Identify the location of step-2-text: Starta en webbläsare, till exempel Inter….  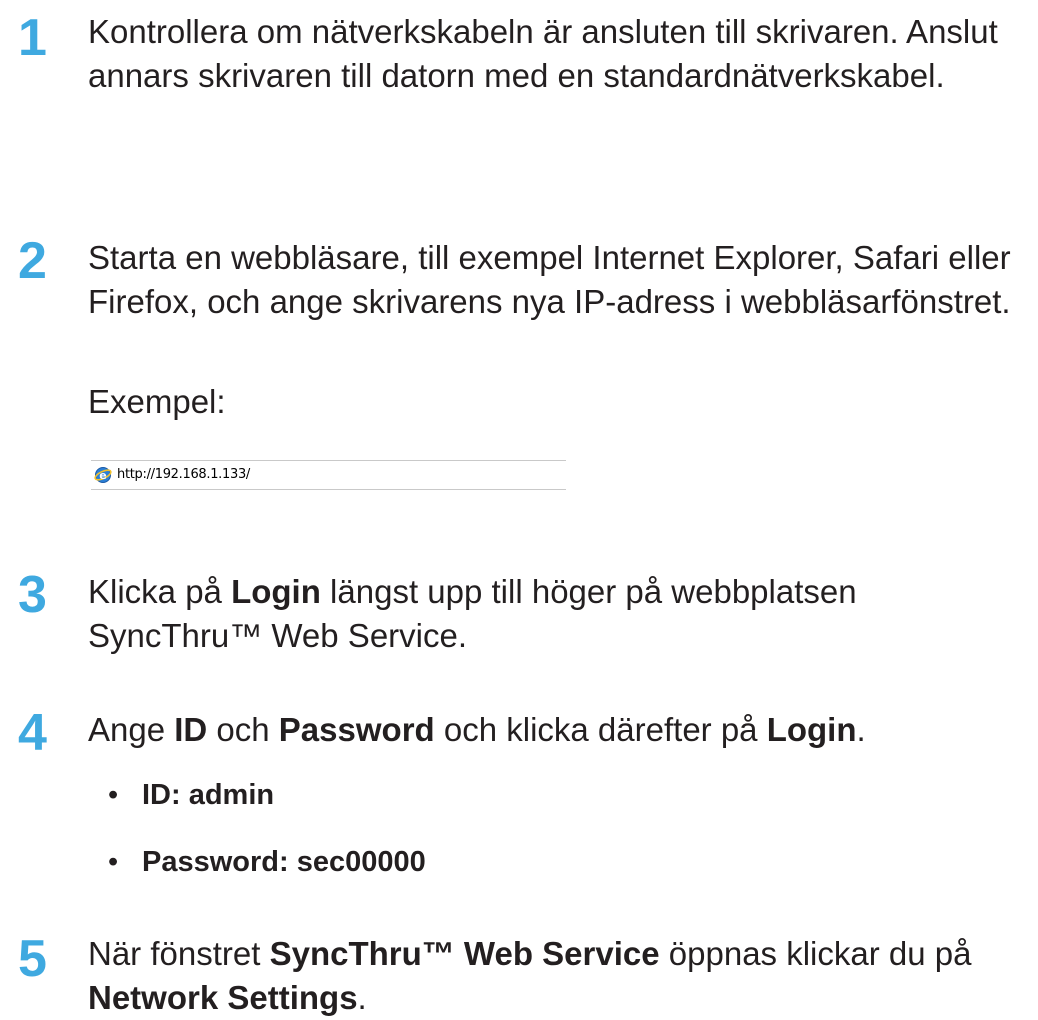
(558, 280).